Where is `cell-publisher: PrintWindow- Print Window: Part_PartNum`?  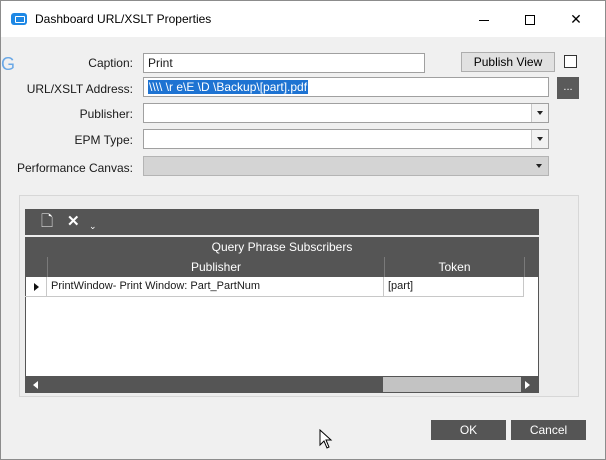
cell-publisher: PrintWindow- Print Window: Part_PartNum is located at coordinates (215, 287).